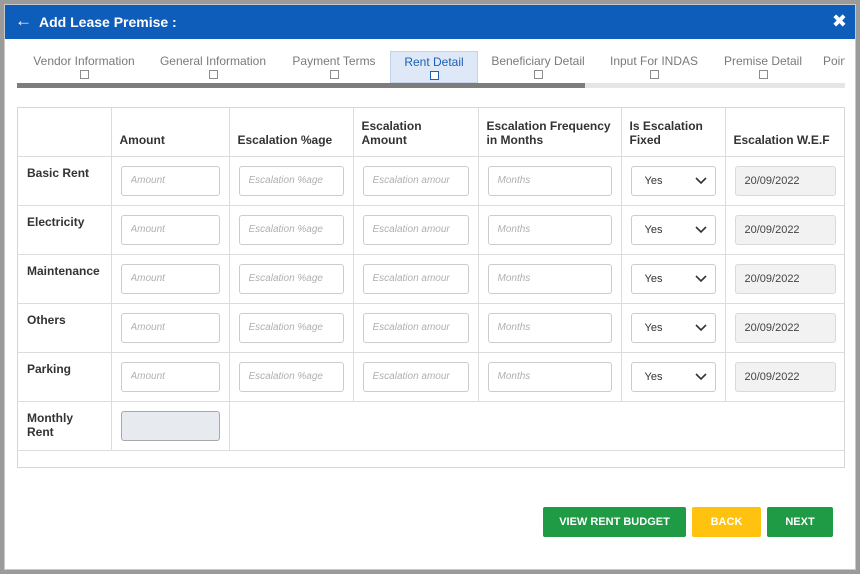 This screenshot has width=860, height=574. What do you see at coordinates (431, 458) in the screenshot?
I see `table-footer-row` at bounding box center [431, 458].